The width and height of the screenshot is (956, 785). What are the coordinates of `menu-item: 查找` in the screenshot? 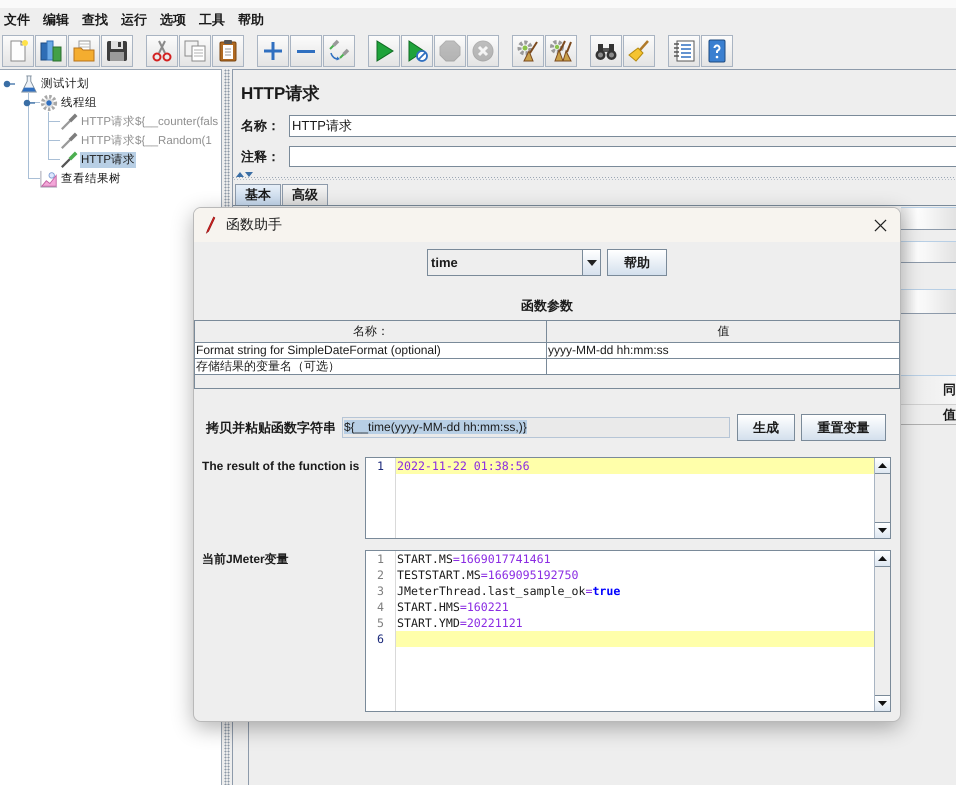 It's located at (95, 20).